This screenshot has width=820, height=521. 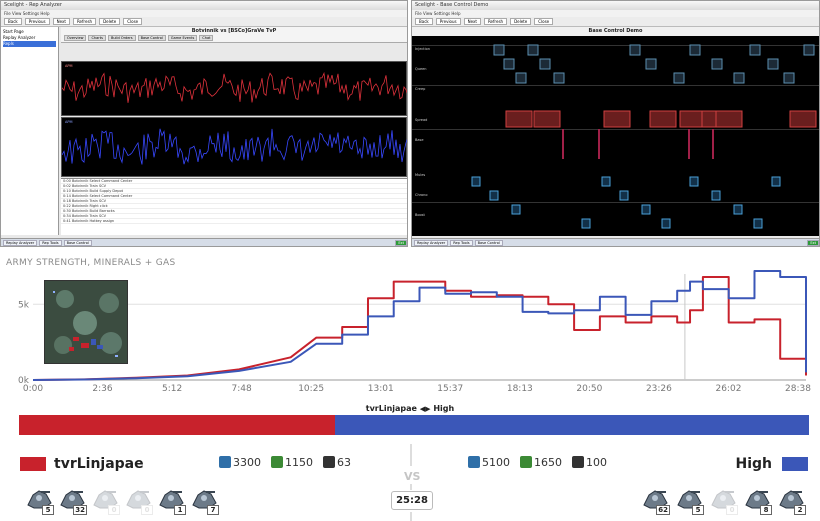 What do you see at coordinates (732, 510) in the screenshot?
I see `unit-count: 0` at bounding box center [732, 510].